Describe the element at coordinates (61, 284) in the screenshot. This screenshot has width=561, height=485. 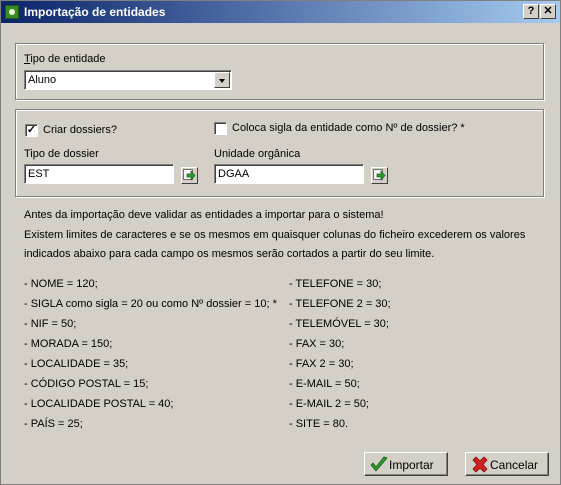
I see `limit-left-item: - NOME = 120;` at that location.